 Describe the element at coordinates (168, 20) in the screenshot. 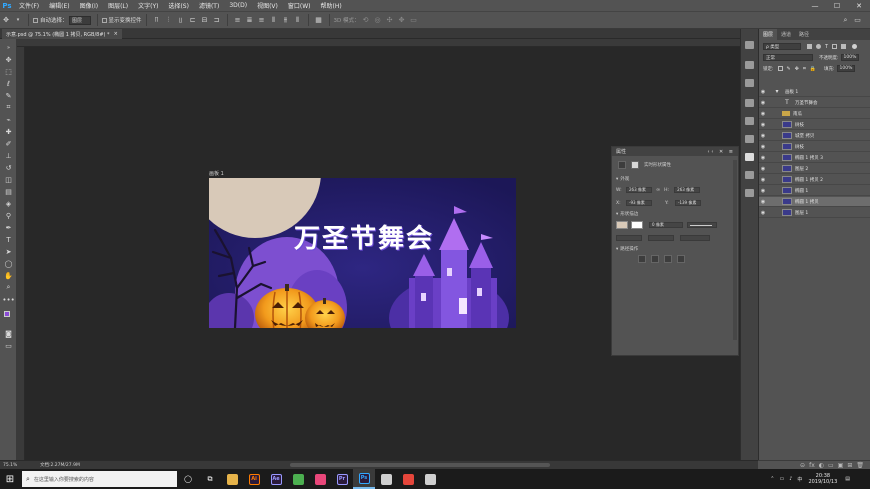

I see `align-vcenter-icon: ⫶` at that location.